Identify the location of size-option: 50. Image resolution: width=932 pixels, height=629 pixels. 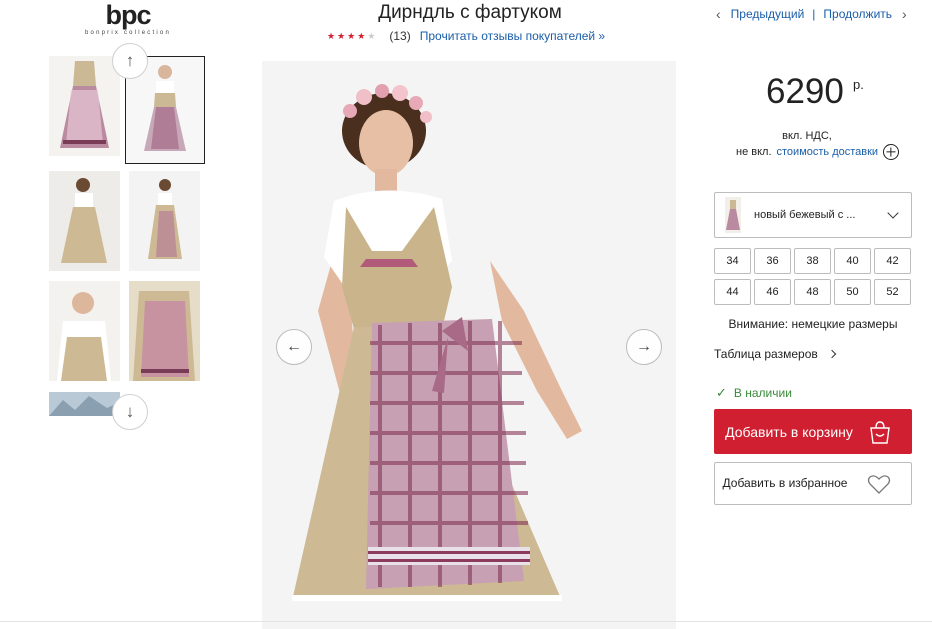
(852, 292).